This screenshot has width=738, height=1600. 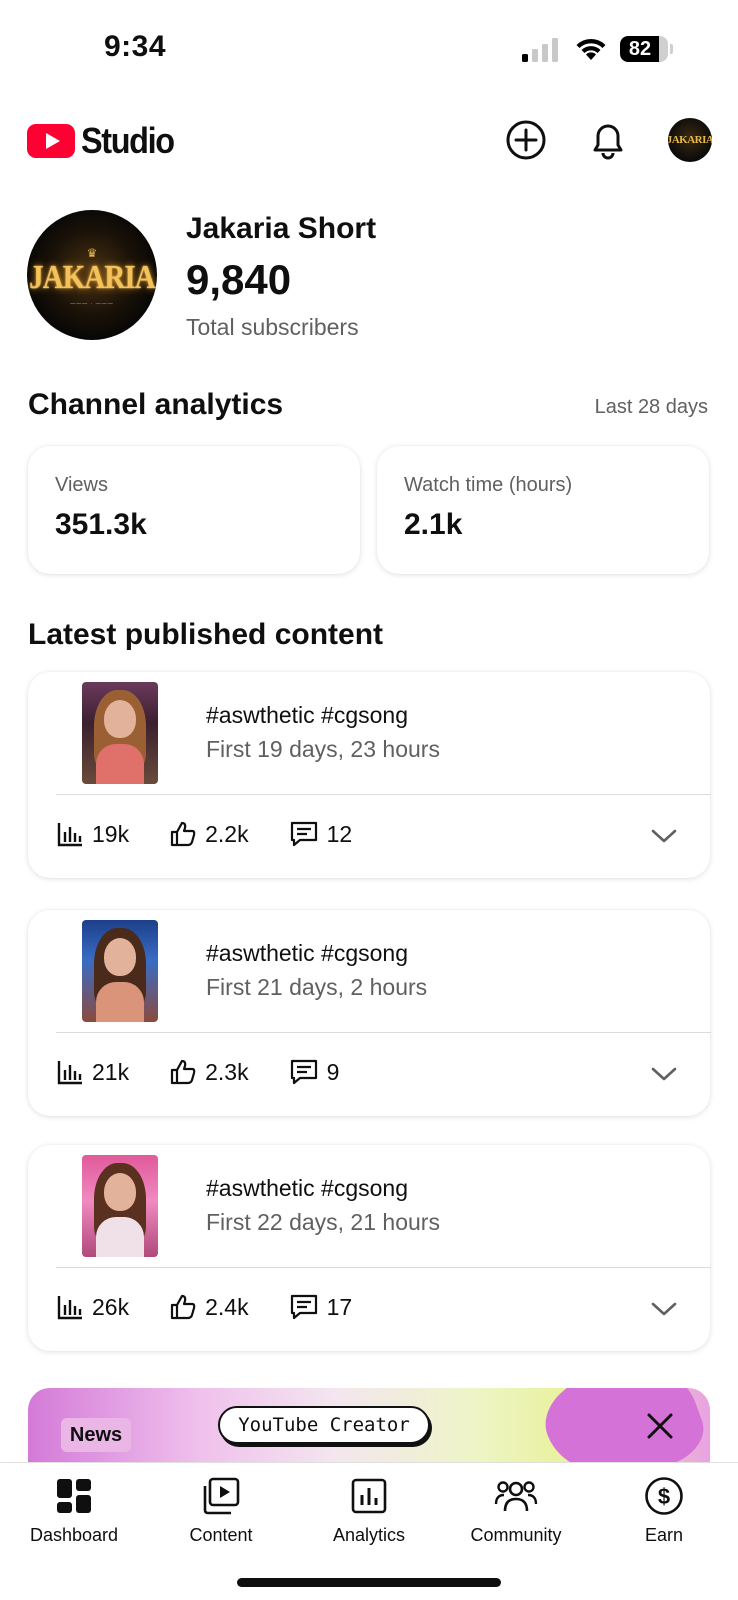 I want to click on studio-logo: Studio, so click(x=105, y=141).